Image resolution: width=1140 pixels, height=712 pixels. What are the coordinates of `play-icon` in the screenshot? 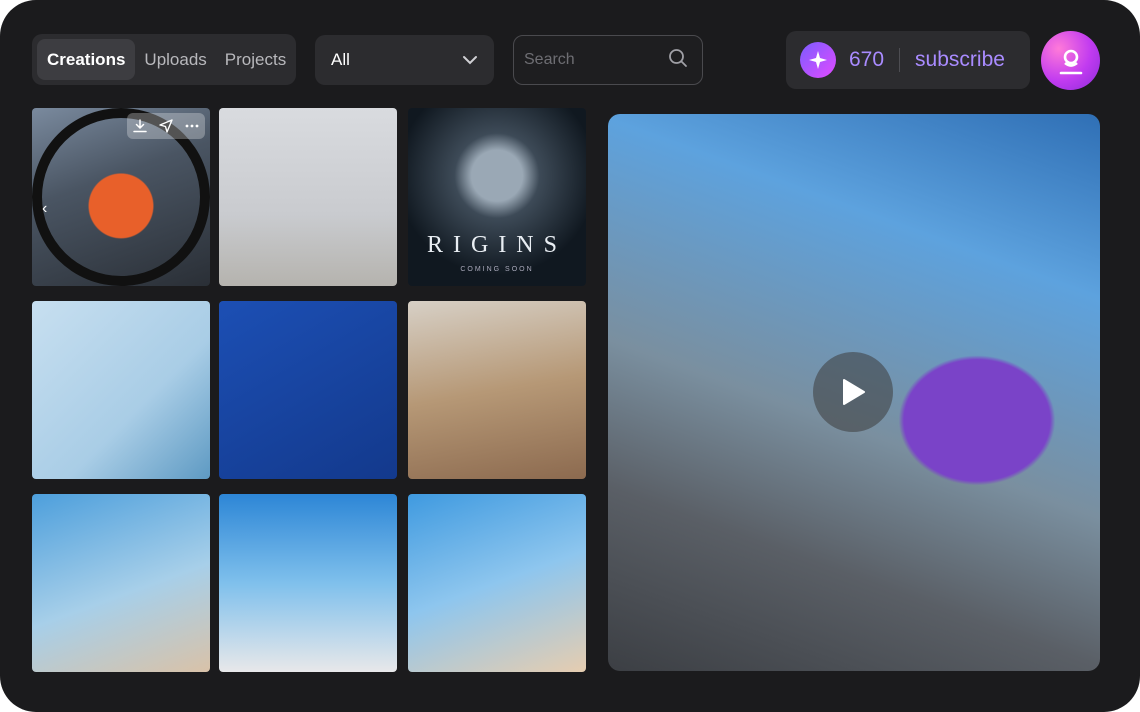 It's located at (853, 392).